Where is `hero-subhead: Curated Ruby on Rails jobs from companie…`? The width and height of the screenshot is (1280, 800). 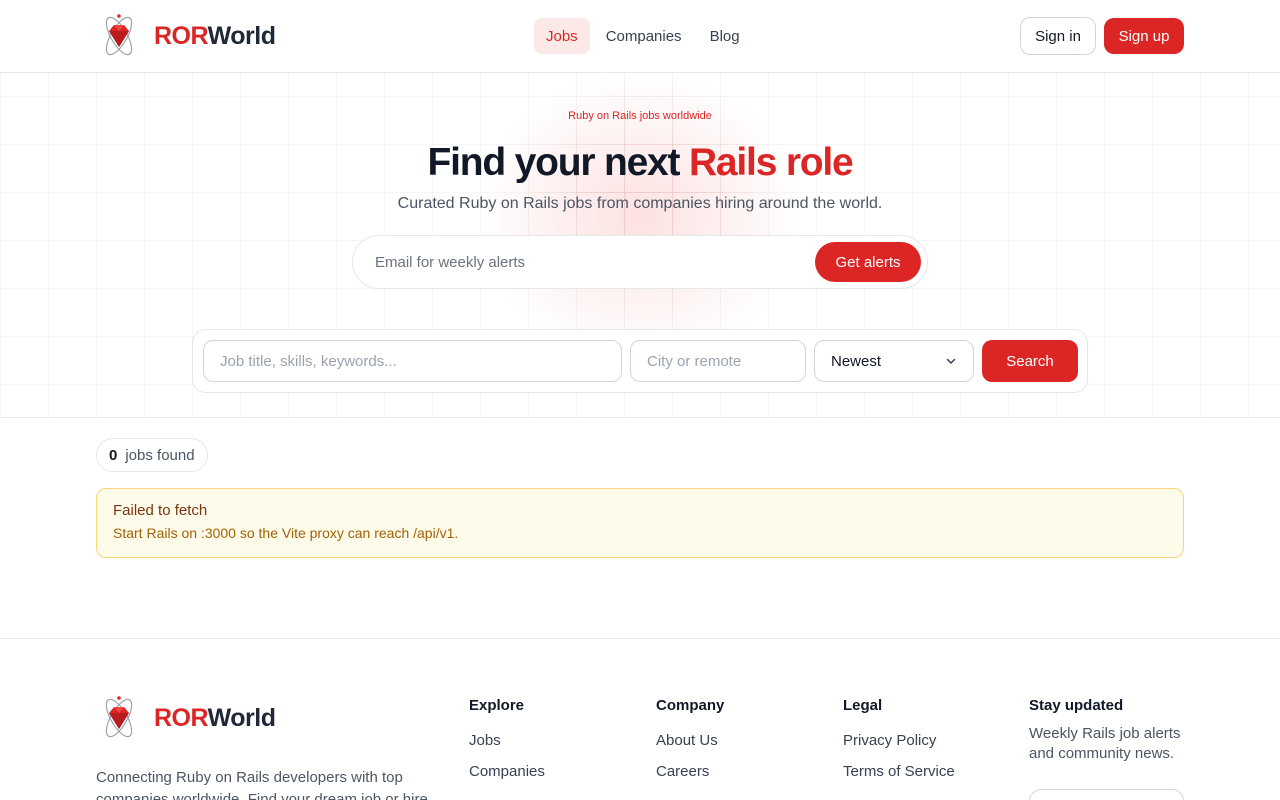 hero-subhead: Curated Ruby on Rails jobs from companie… is located at coordinates (640, 203).